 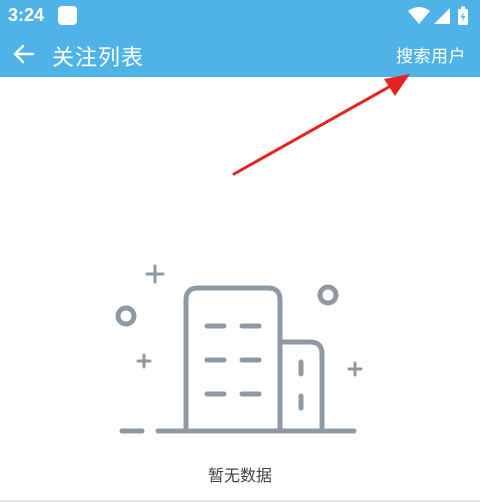 I want to click on wifi-icon, so click(x=419, y=15).